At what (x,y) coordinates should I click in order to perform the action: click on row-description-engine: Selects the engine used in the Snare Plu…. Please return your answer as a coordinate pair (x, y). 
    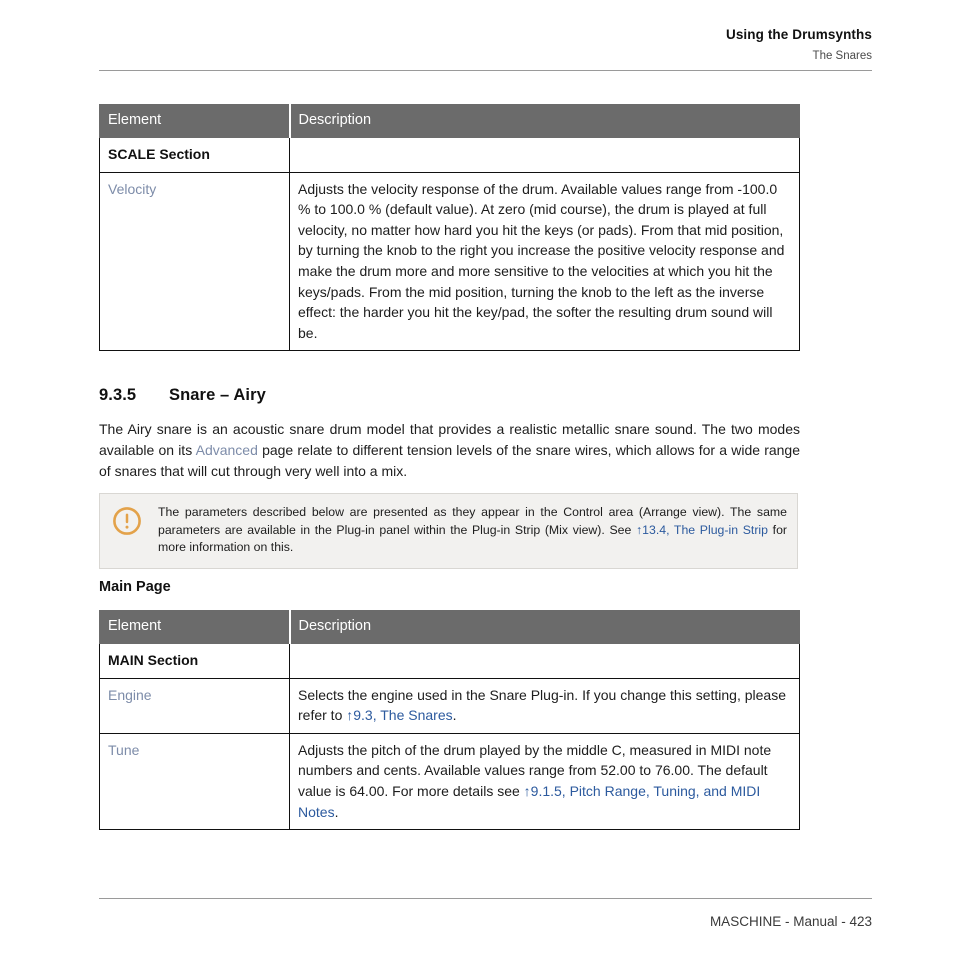
    Looking at the image, I should click on (544, 705).